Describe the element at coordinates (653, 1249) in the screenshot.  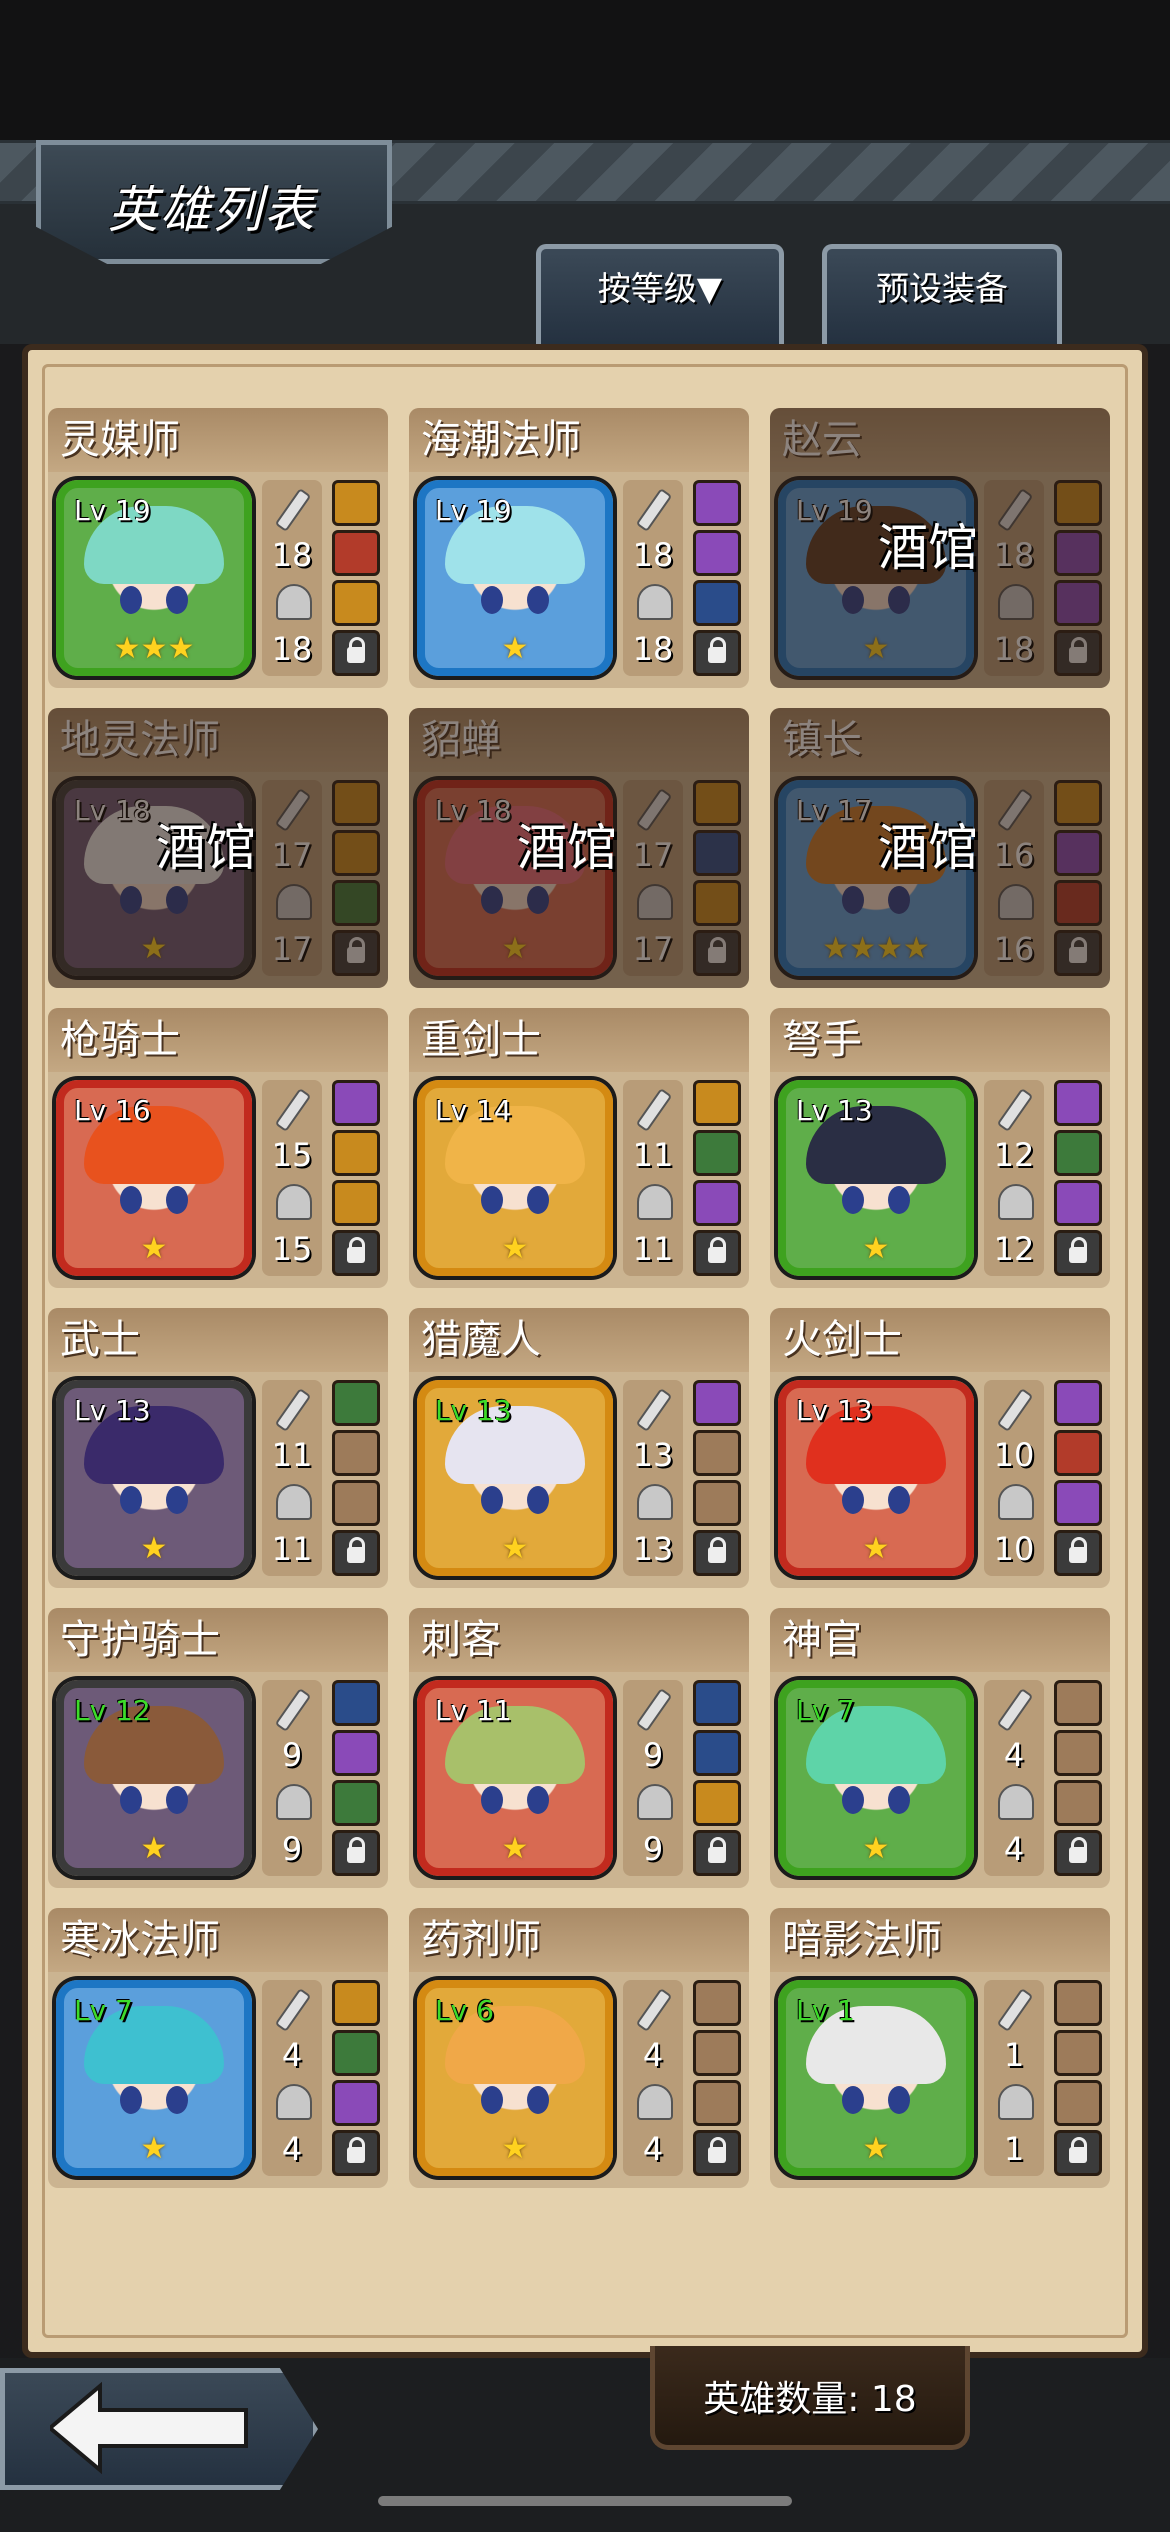
I see `defense-value: 11` at that location.